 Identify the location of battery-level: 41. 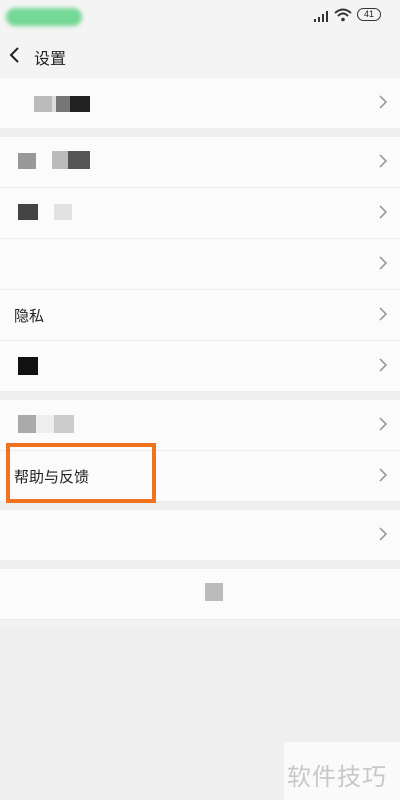
(368, 14).